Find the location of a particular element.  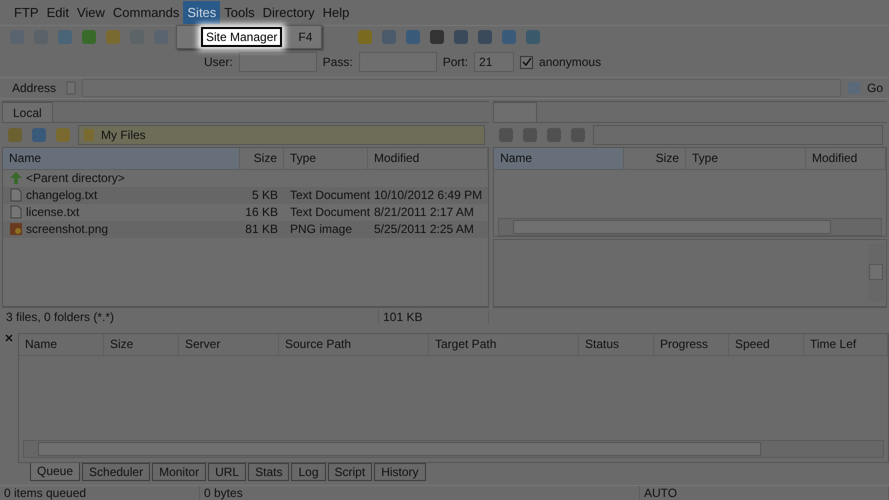

address-dropdown: Address is located at coordinates (34, 87).